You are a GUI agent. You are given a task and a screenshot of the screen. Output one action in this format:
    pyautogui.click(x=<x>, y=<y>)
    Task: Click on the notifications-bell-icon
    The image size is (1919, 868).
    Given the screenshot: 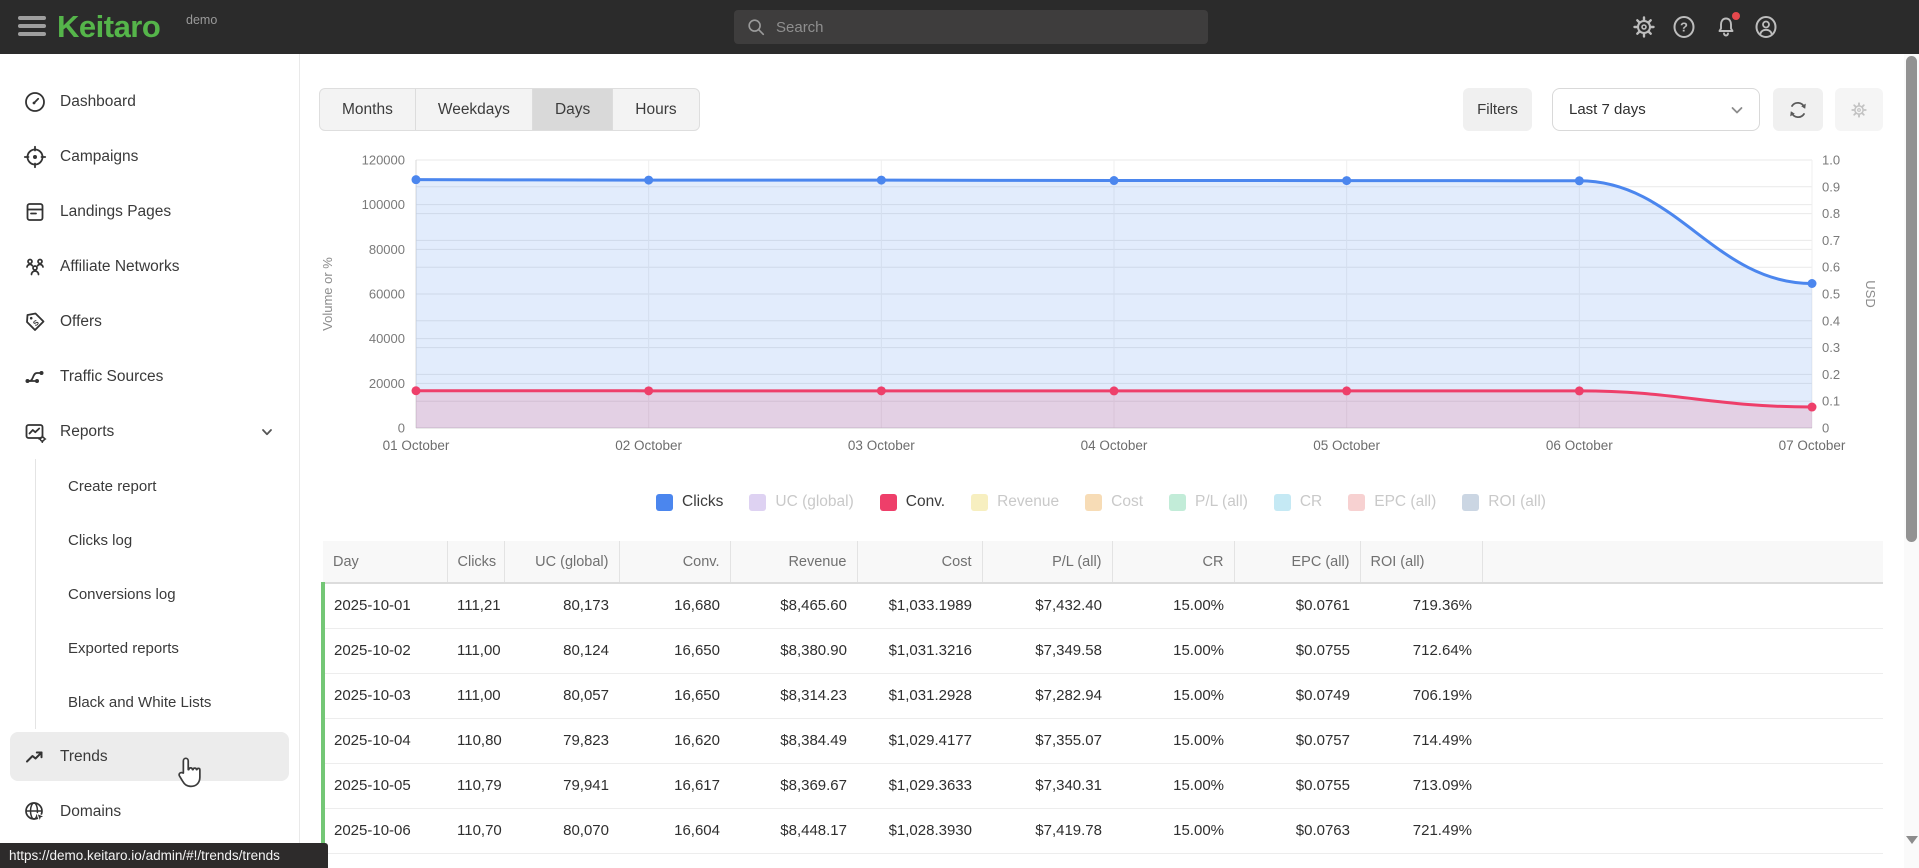 What is the action you would take?
    pyautogui.click(x=1727, y=25)
    